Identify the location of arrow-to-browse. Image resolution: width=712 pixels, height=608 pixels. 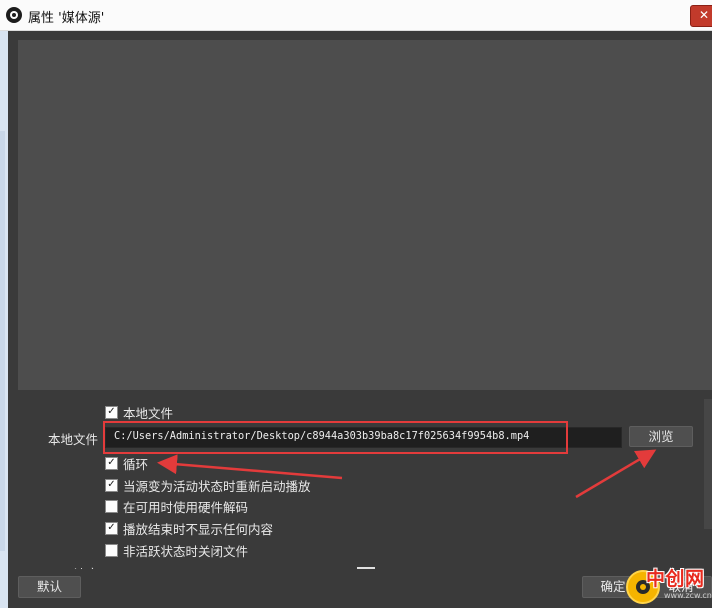
(616, 474).